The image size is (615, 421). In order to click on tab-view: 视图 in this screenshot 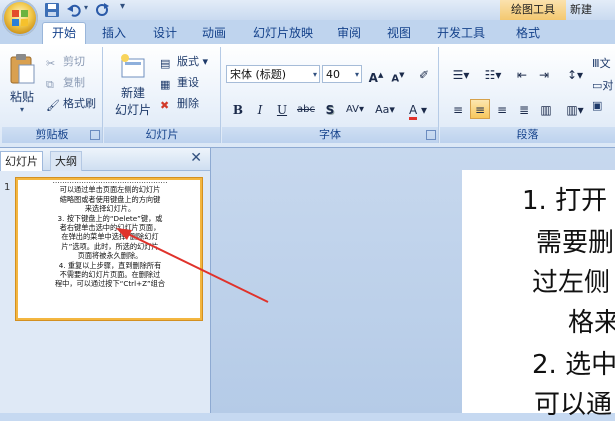, I will do `click(399, 33)`.